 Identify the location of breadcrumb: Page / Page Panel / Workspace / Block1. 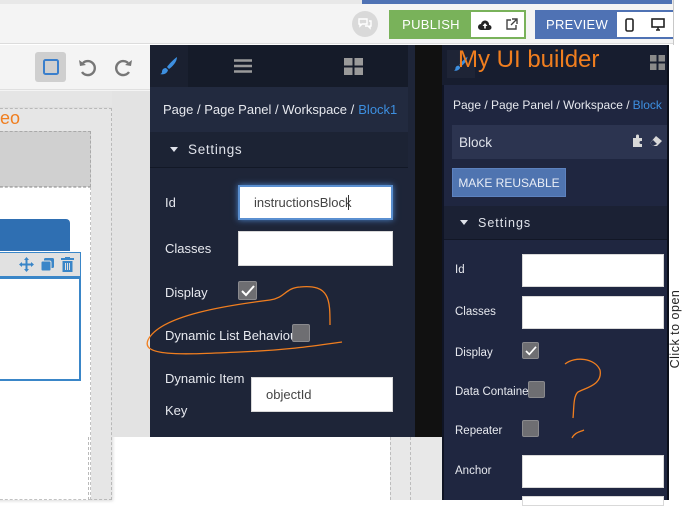
(279, 109).